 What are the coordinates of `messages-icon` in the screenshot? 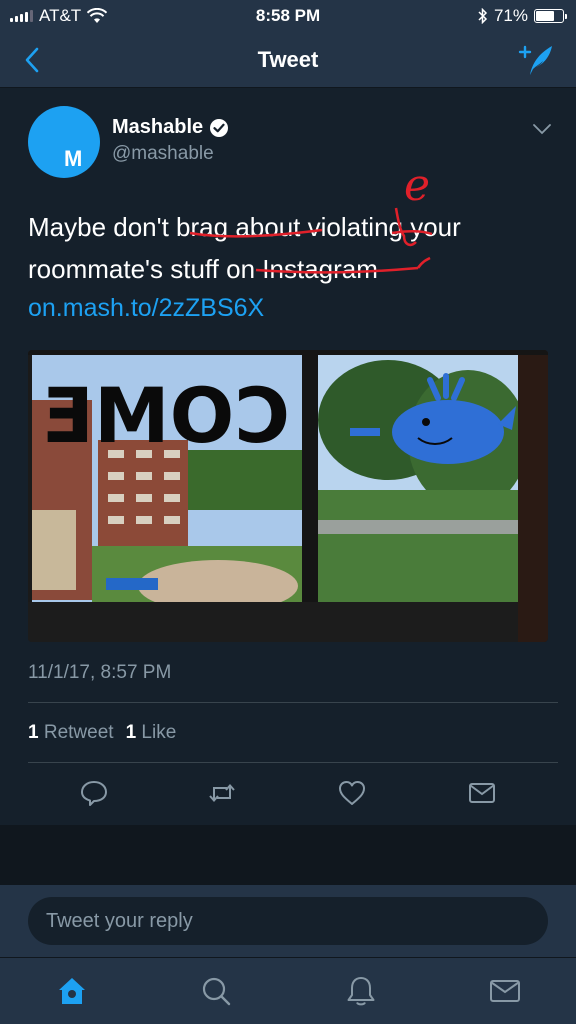 It's located at (505, 991).